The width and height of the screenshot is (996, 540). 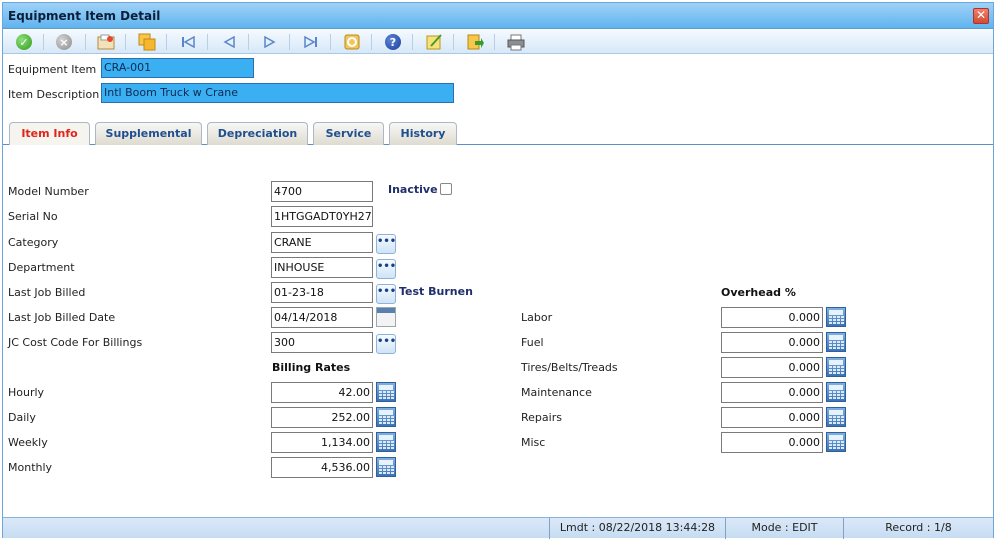 What do you see at coordinates (475, 42) in the screenshot?
I see `export-icon` at bounding box center [475, 42].